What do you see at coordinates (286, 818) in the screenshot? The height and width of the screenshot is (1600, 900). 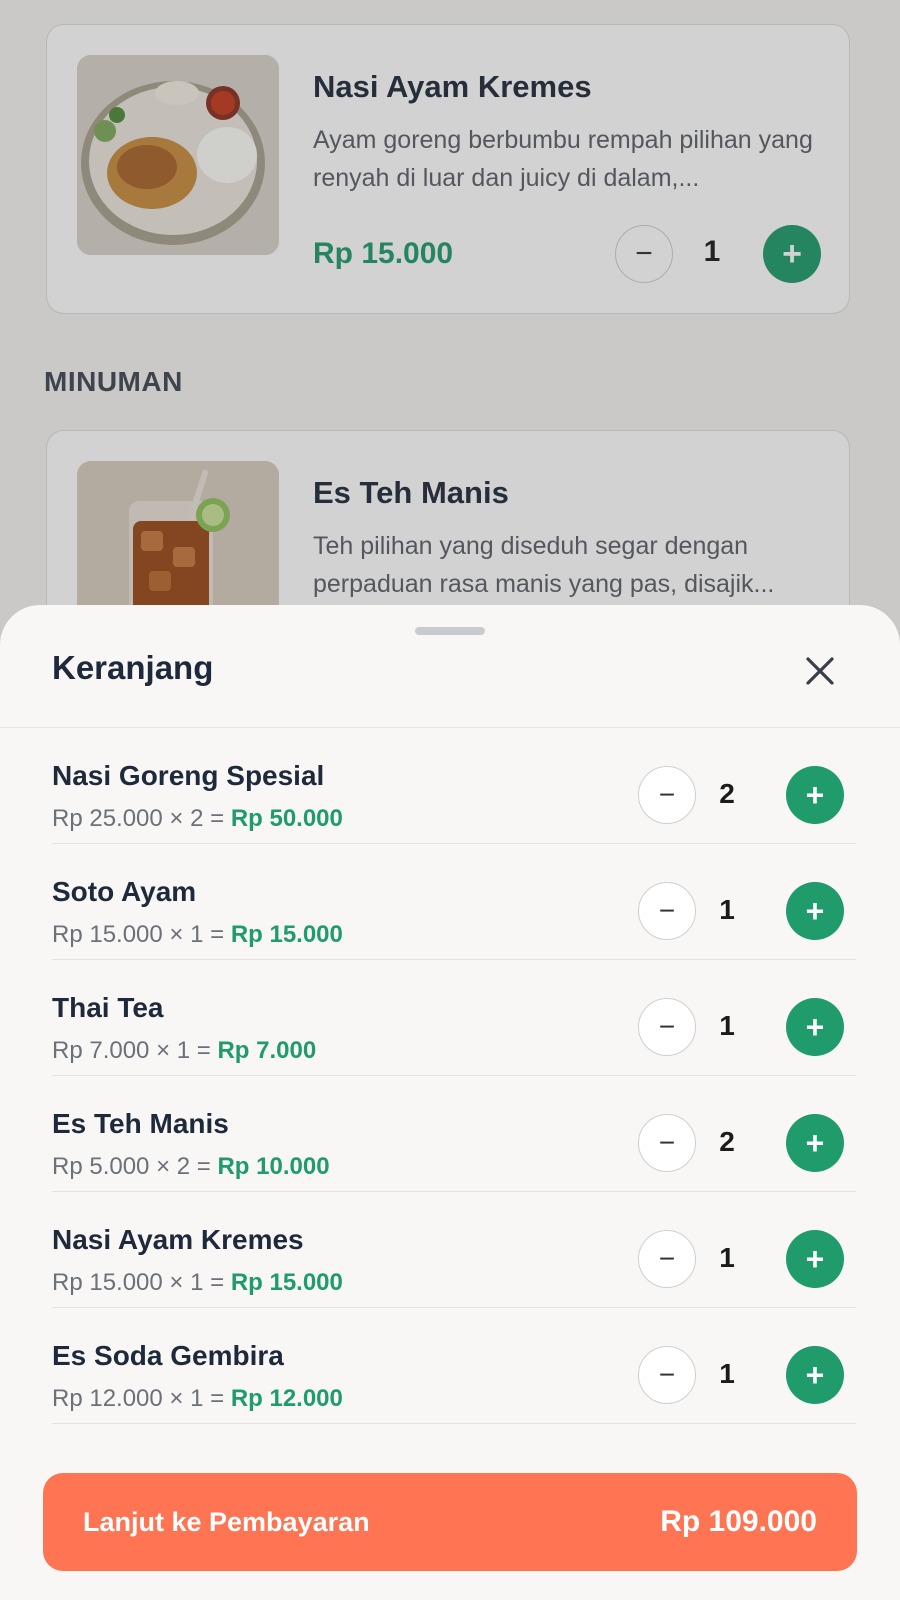 I see `cart-item-total: Rp 50.000` at bounding box center [286, 818].